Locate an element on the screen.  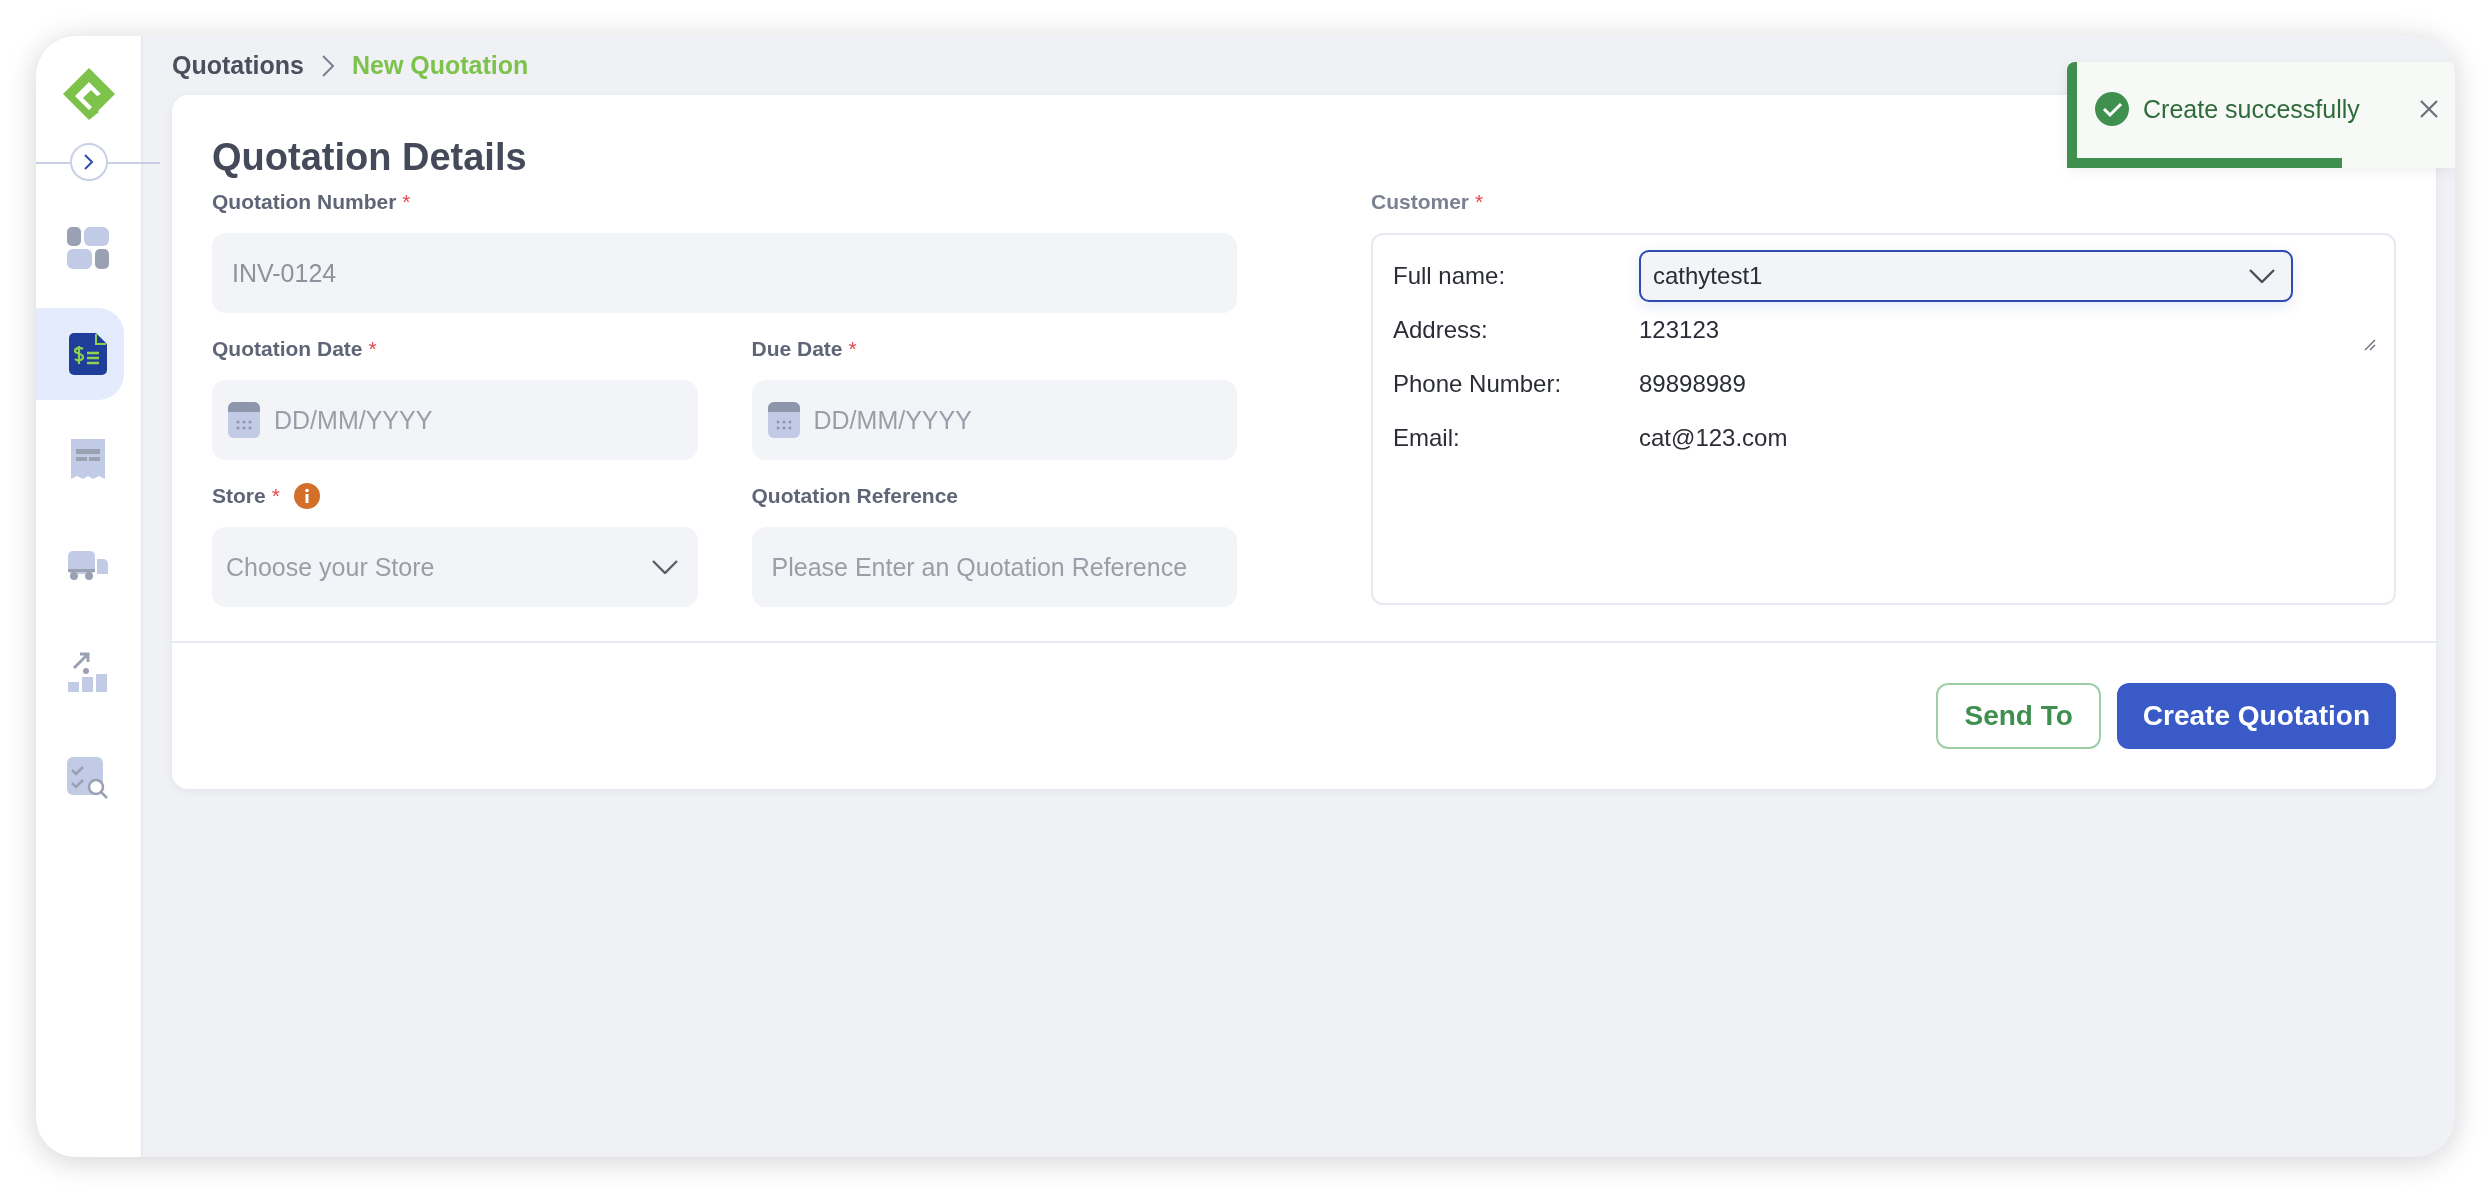
sidebar-item is located at coordinates (80, 354).